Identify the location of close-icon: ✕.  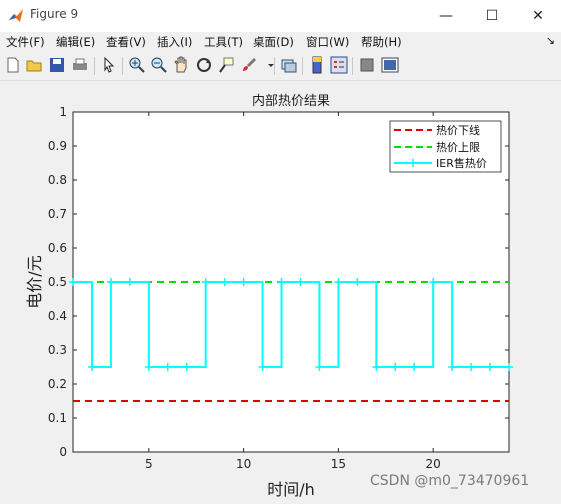
(538, 16).